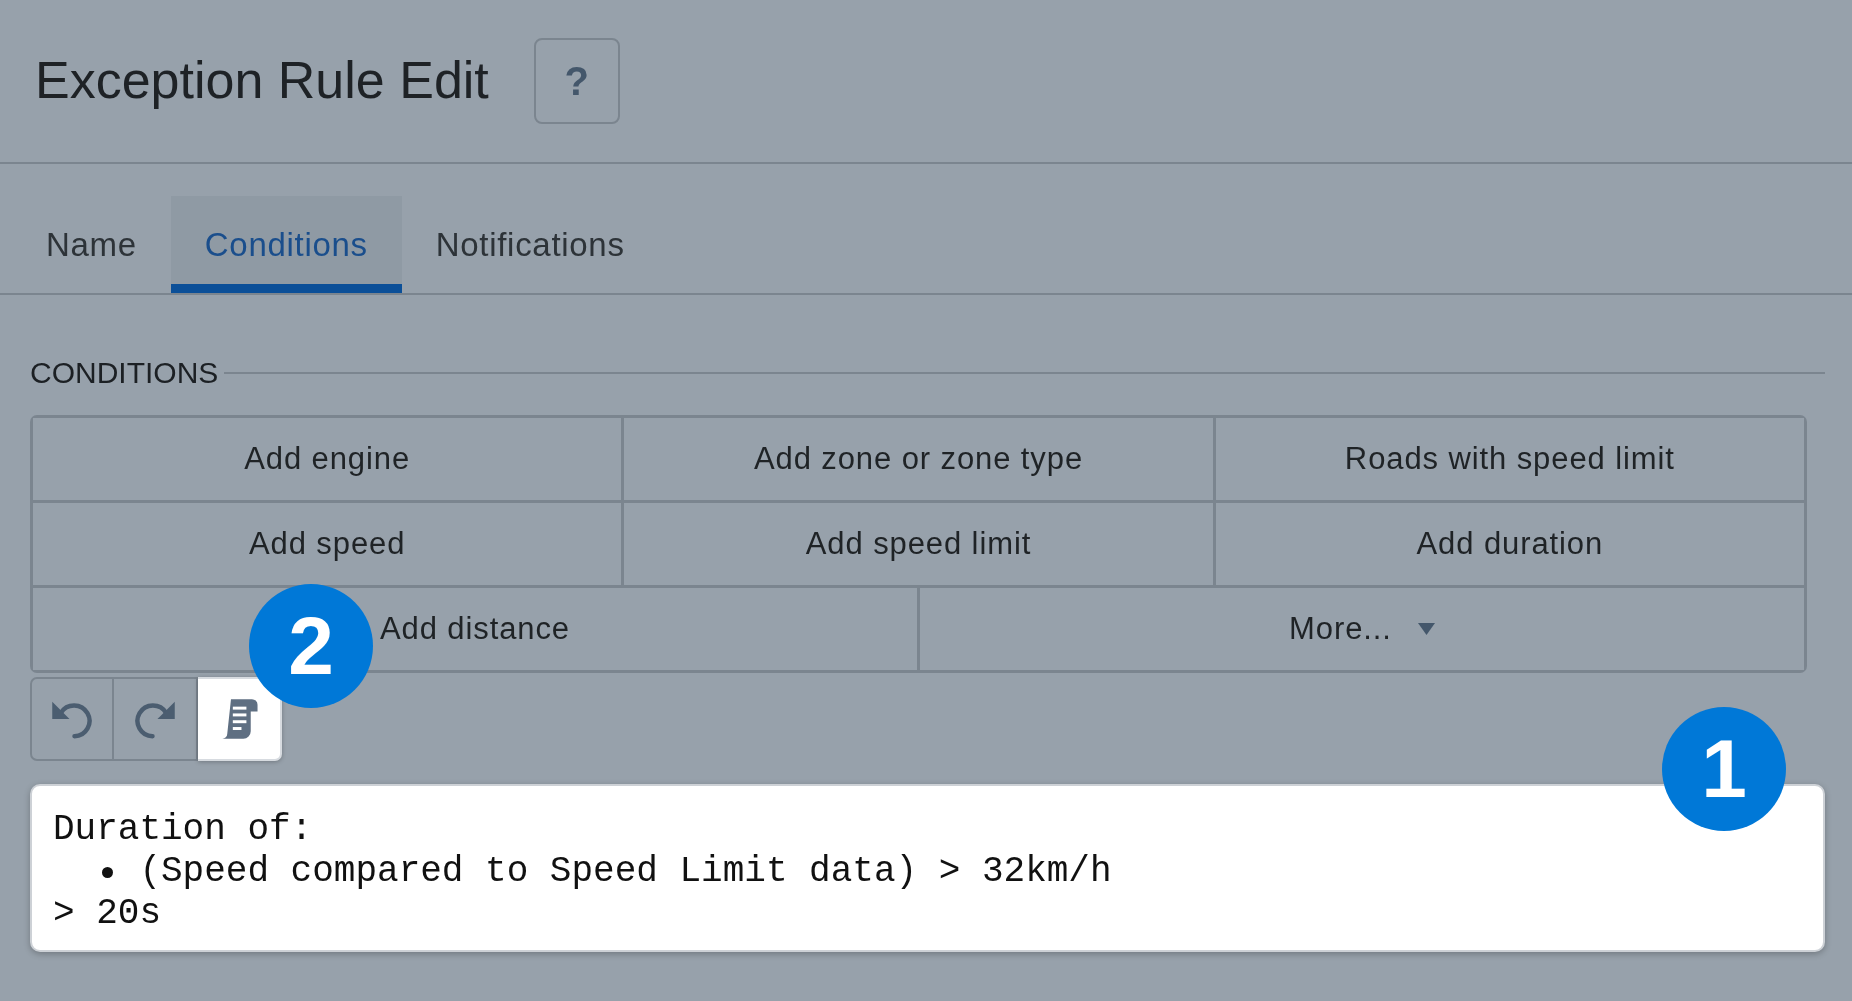  Describe the element at coordinates (1426, 629) in the screenshot. I see `caret-icon` at that location.